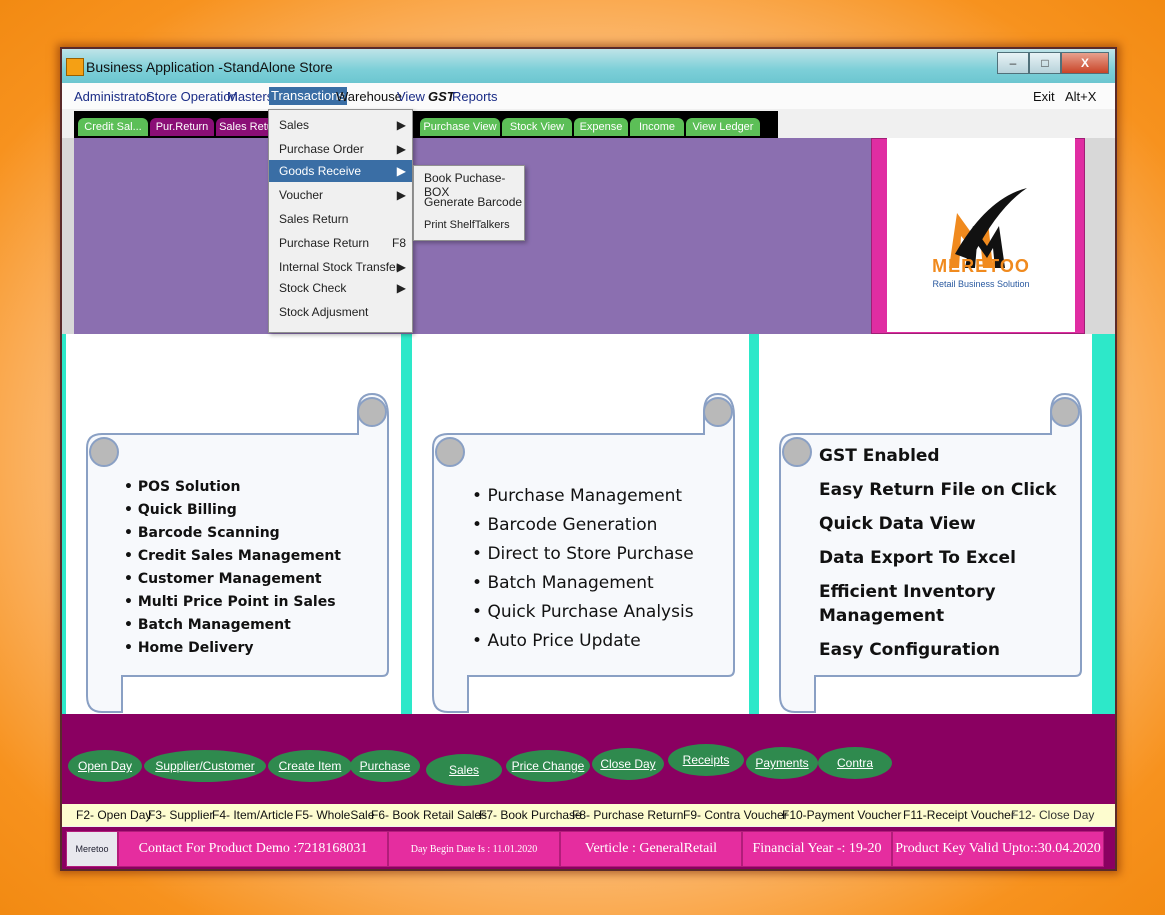  Describe the element at coordinates (180, 510) in the screenshot. I see `list-item: • Quick Billing` at that location.